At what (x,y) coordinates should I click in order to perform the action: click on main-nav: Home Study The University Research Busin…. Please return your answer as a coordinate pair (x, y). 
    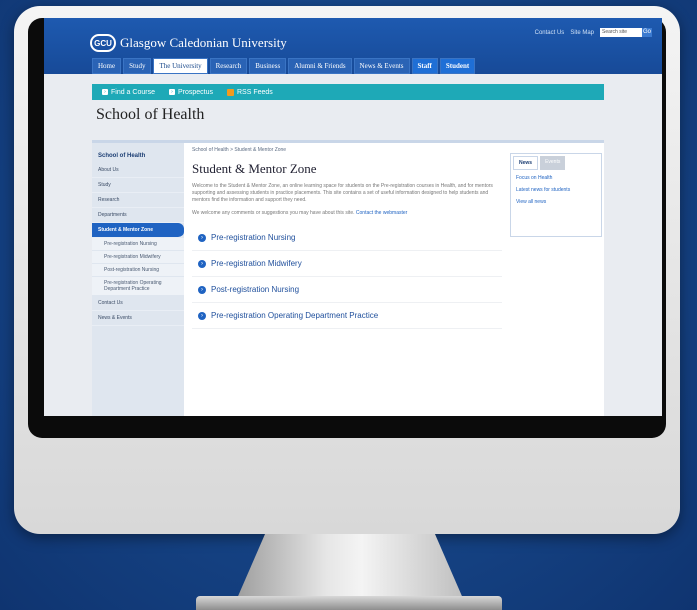
    Looking at the image, I should click on (284, 66).